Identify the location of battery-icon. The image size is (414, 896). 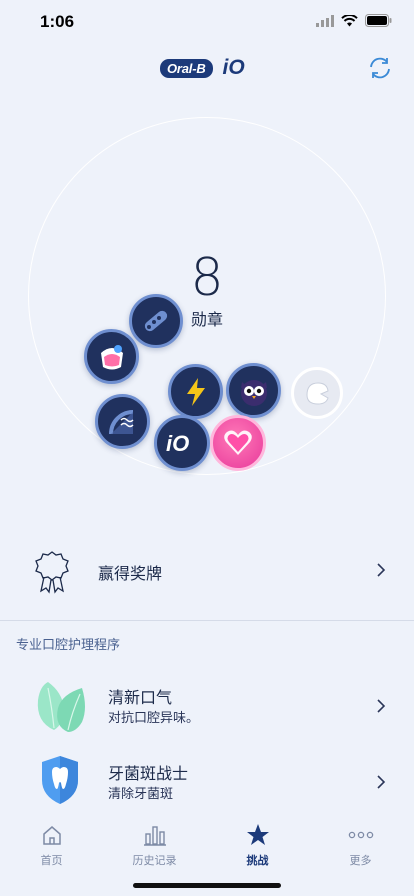
(378, 20).